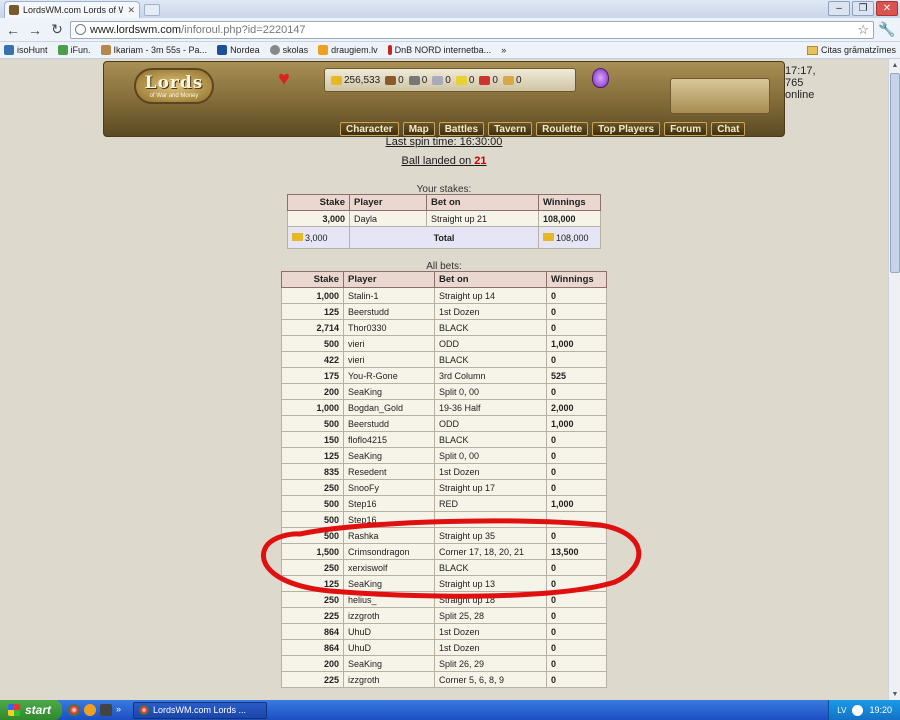  Describe the element at coordinates (444, 237) in the screenshot. I see `total-label: Total` at that location.